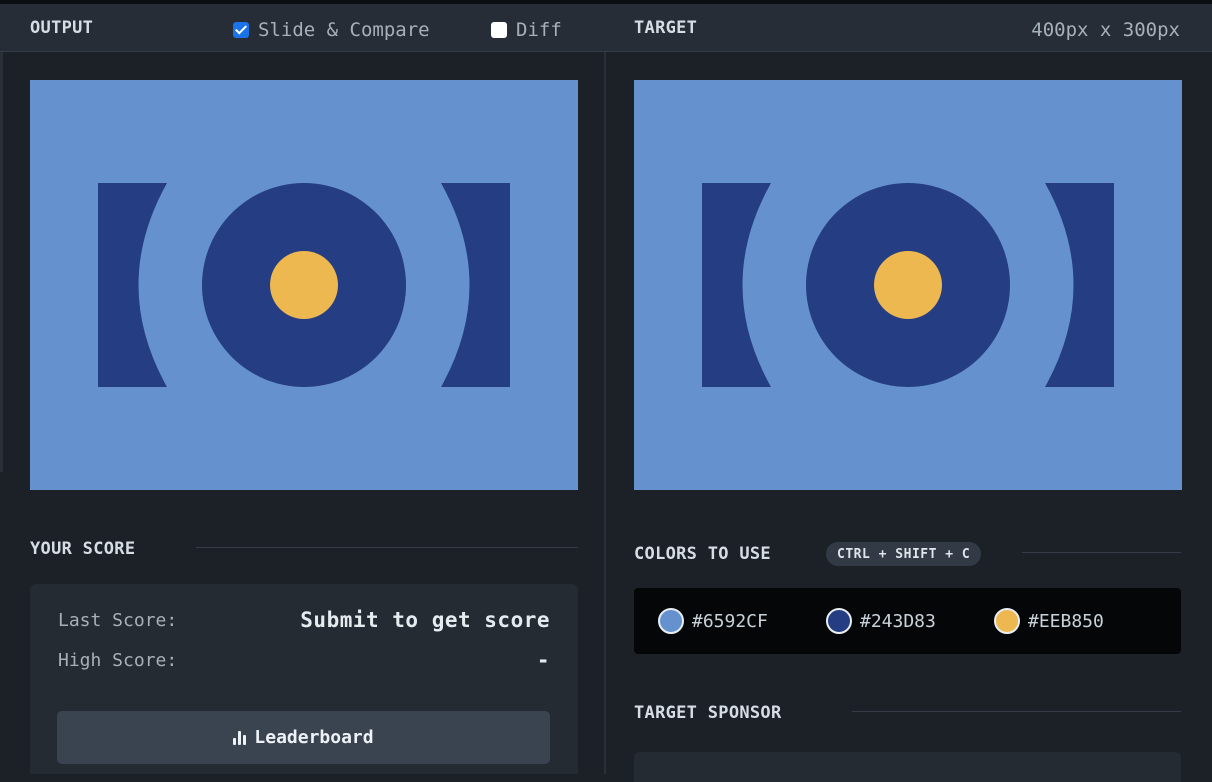 The image size is (1212, 782). I want to click on output-inner-circle, so click(304, 285).